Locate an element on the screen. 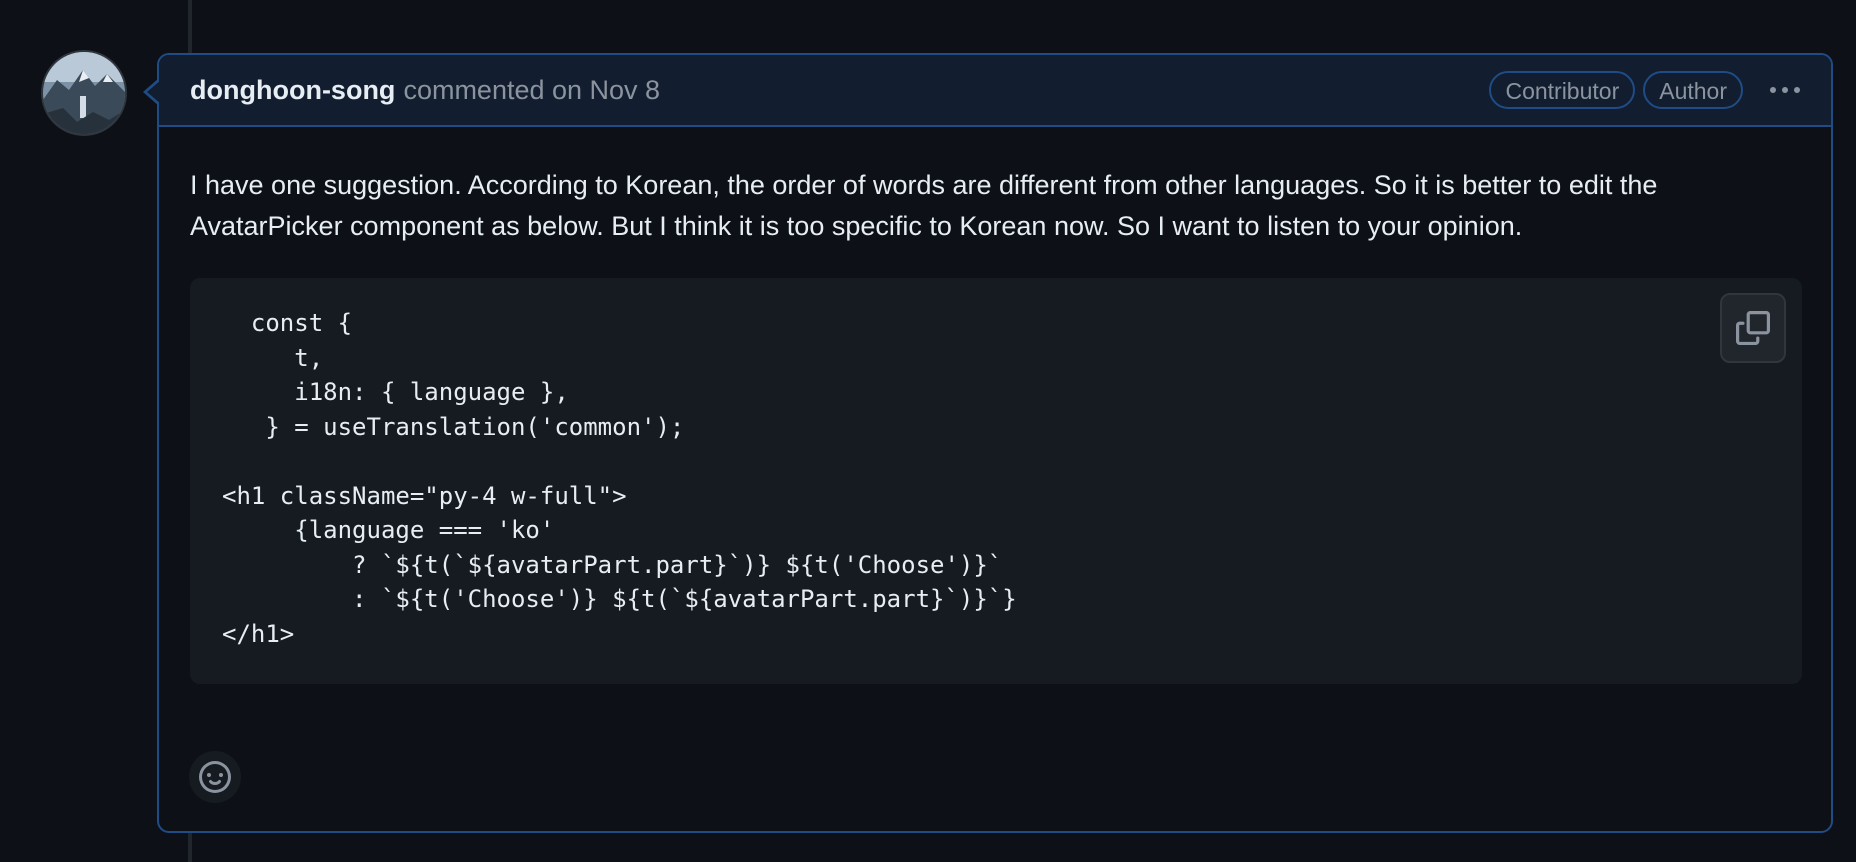  copy-button is located at coordinates (1753, 328).